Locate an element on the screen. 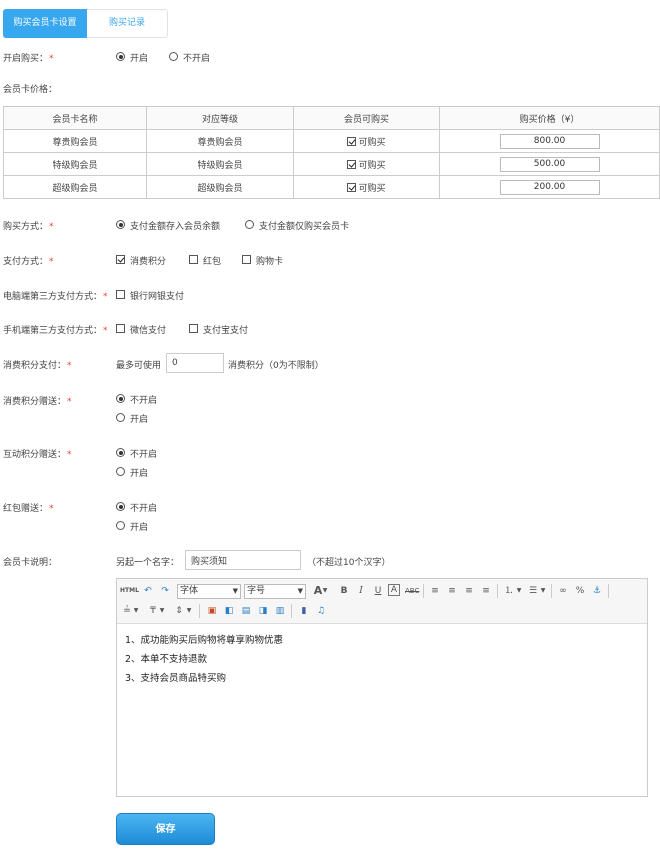 The height and width of the screenshot is (865, 660). card-name-cell: 特级购会员 is located at coordinates (75, 164).